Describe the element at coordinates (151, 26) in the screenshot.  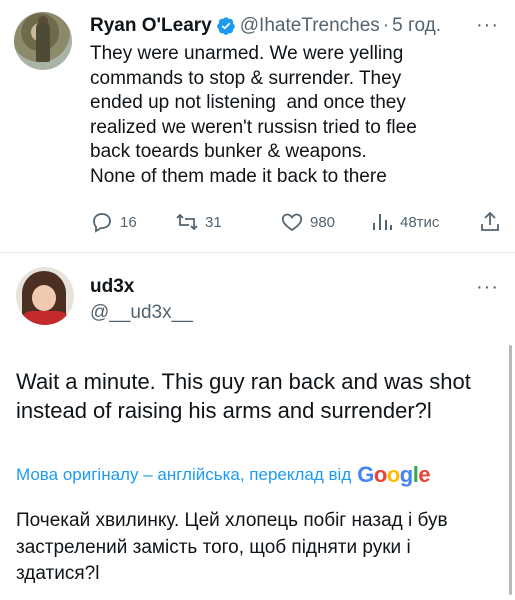
I see `author-name: Ryan O'Leary` at that location.